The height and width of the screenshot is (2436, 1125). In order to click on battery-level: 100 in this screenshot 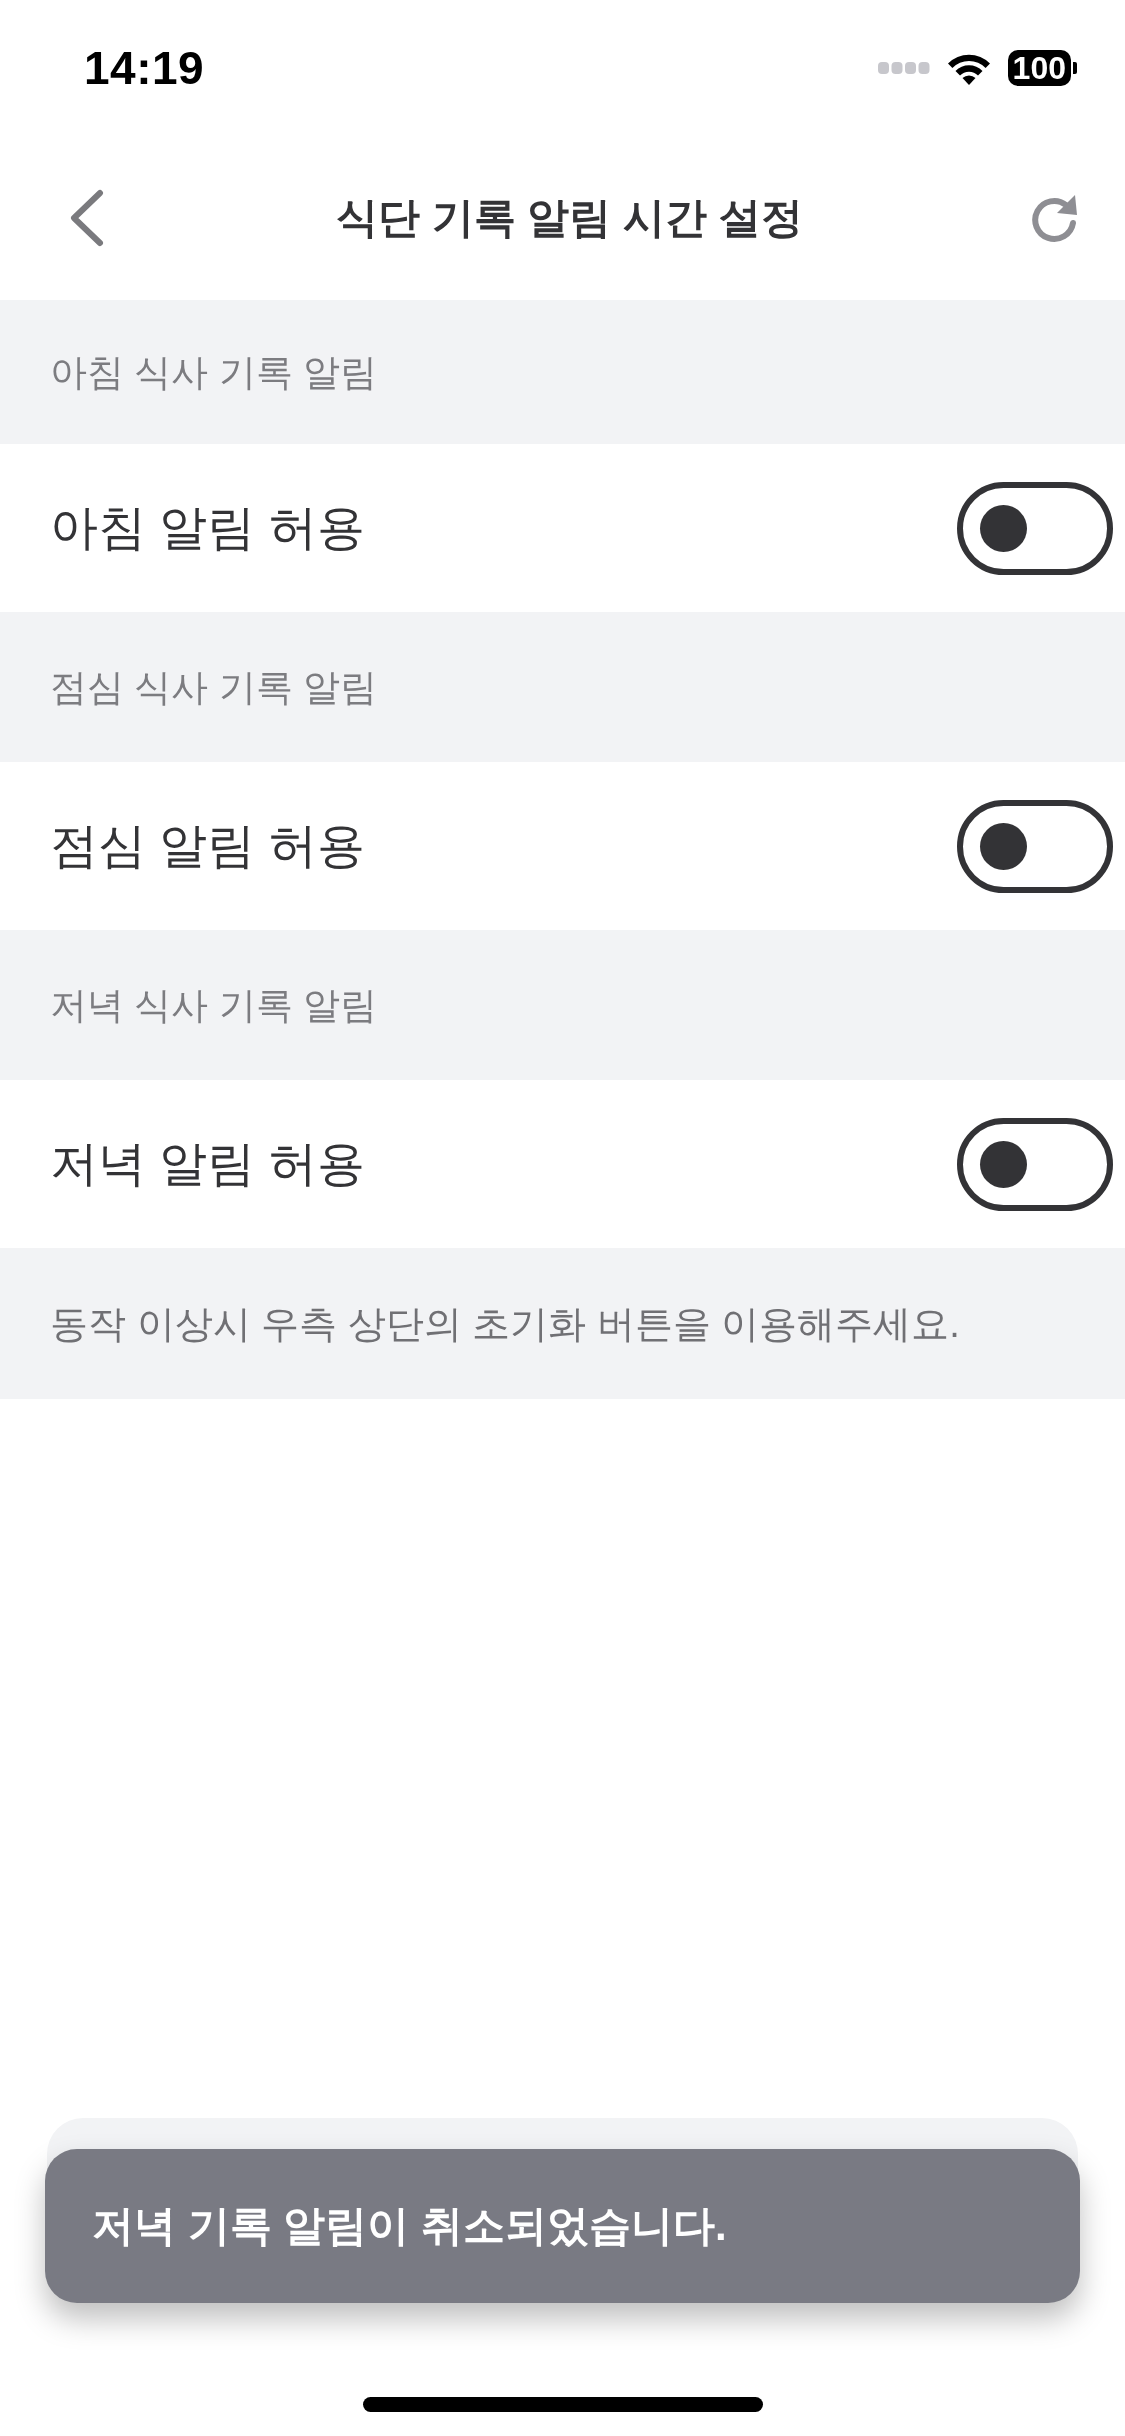, I will do `click(1039, 68)`.